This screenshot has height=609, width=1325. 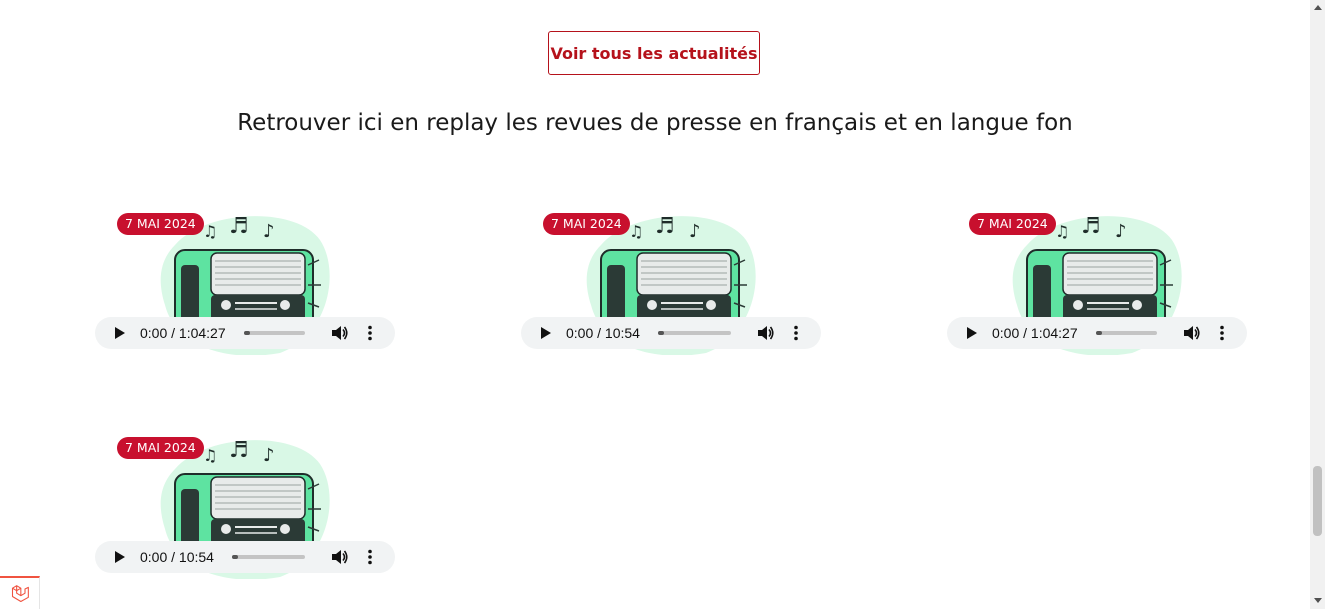 What do you see at coordinates (1317, 501) in the screenshot?
I see `scrollbar-thumb` at bounding box center [1317, 501].